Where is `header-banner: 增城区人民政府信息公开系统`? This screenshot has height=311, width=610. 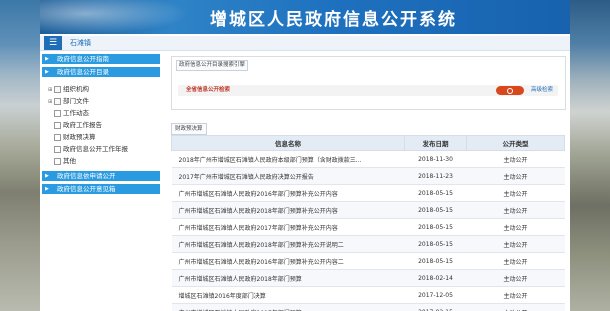 header-banner: 增城区人民政府信息公开系统 is located at coordinates (305, 17).